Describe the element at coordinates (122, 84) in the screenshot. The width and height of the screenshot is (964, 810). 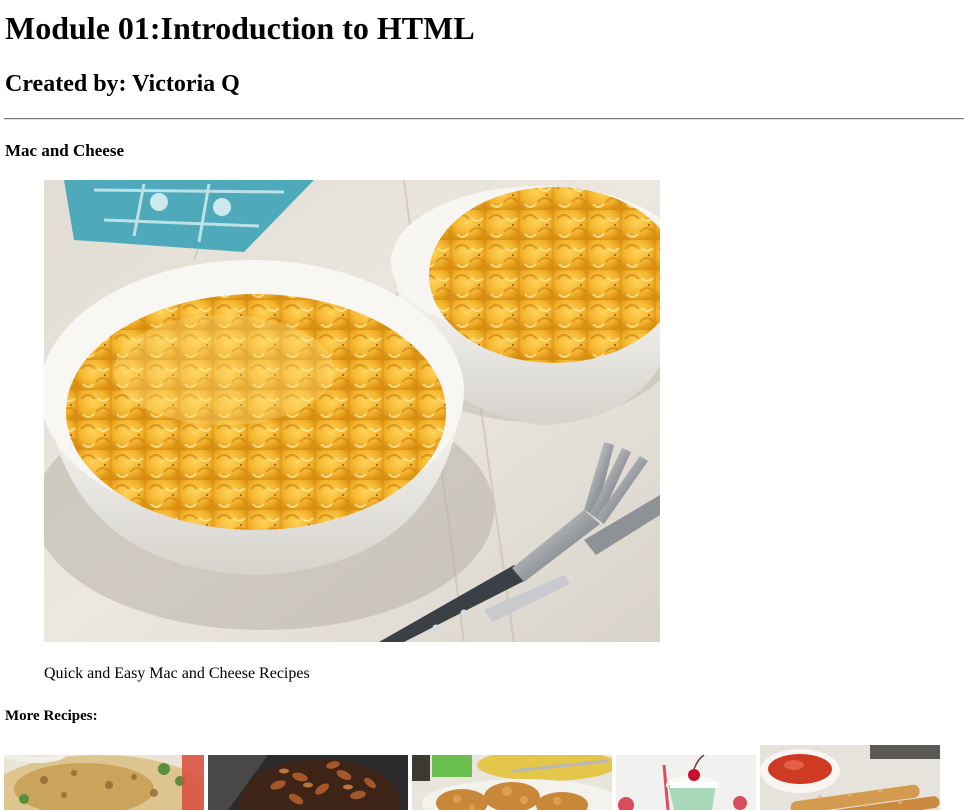
I see `author-line: Created by: Victoria Q` at that location.